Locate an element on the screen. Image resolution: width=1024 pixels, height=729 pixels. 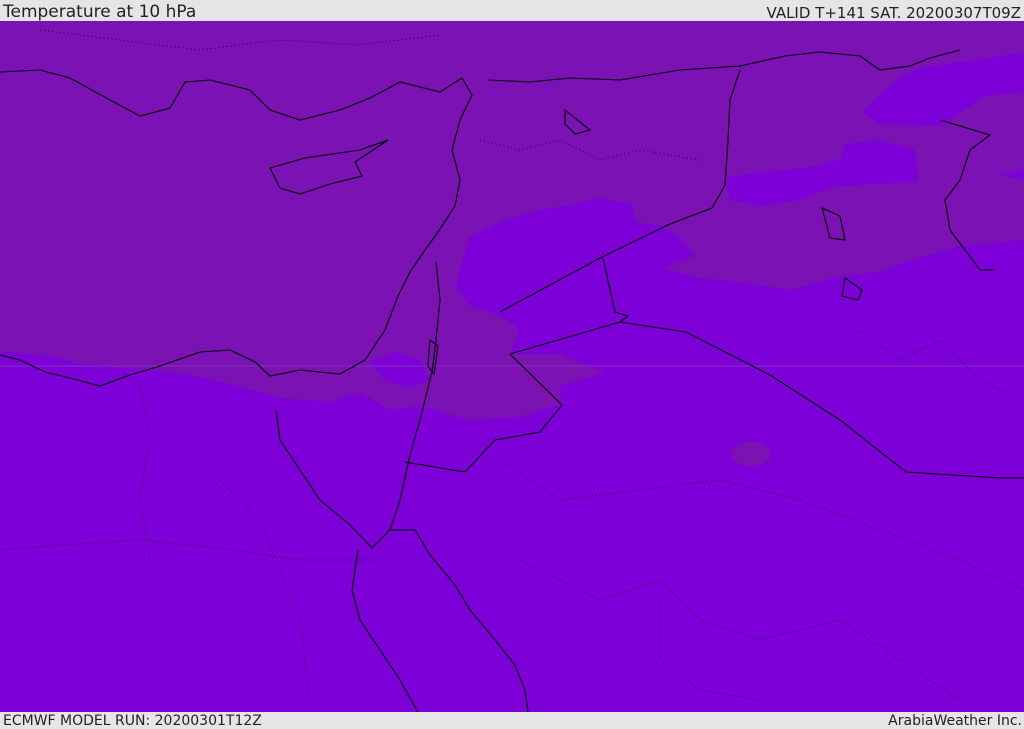
map-title: Temperature at 10 hPa is located at coordinates (100, 12).